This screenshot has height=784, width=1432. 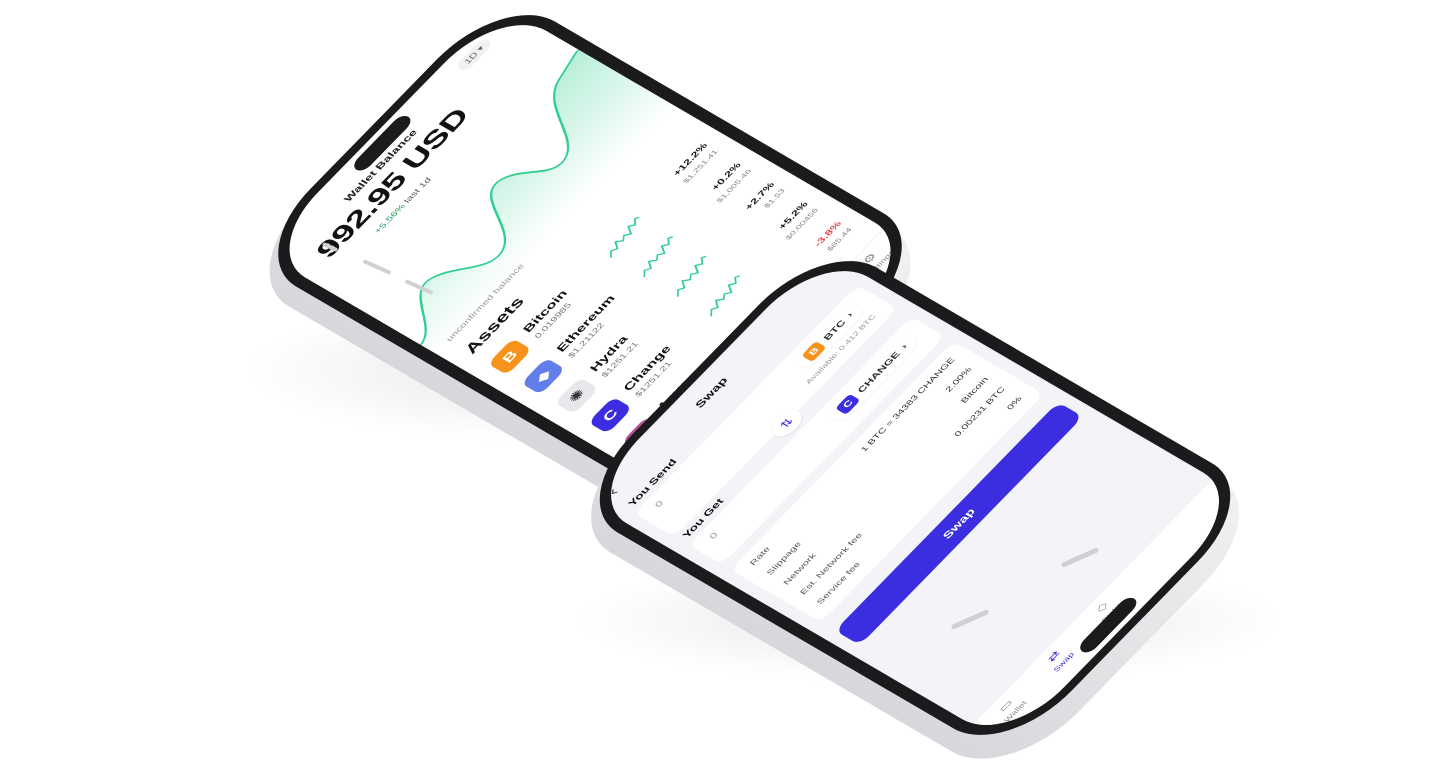 What do you see at coordinates (613, 492) in the screenshot?
I see `back-arrow-icon: ‹` at bounding box center [613, 492].